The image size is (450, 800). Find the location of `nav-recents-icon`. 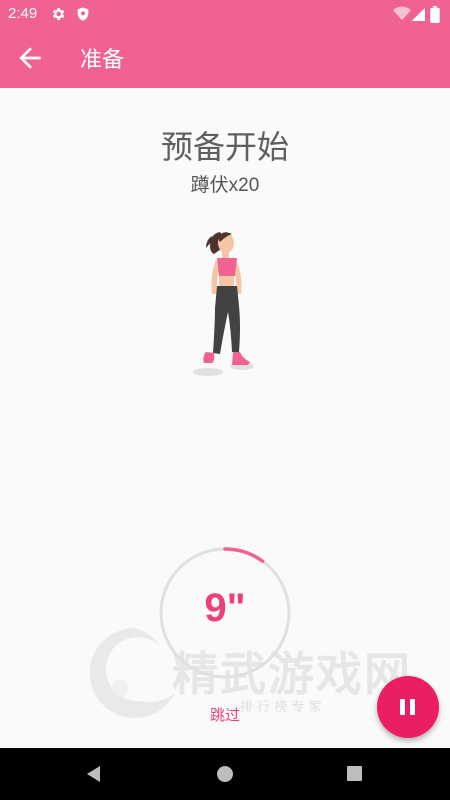

nav-recents-icon is located at coordinates (355, 774).